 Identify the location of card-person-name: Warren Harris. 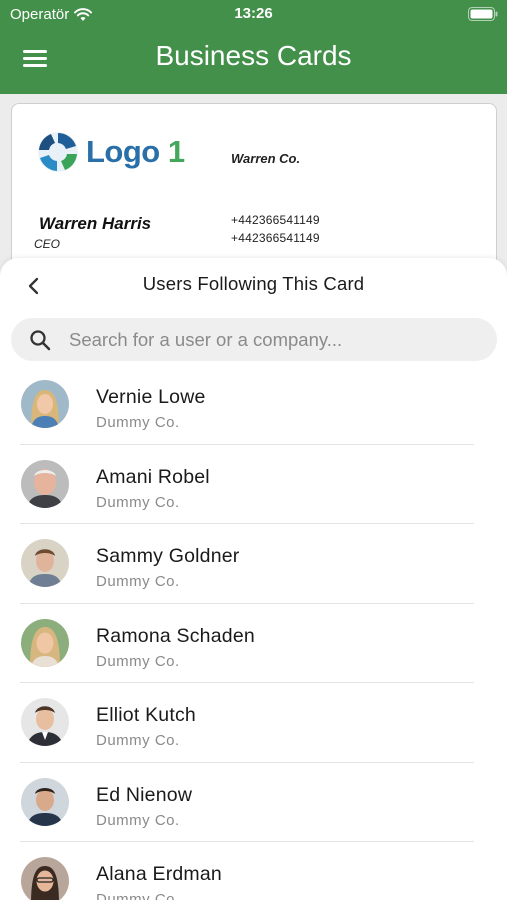
(95, 223).